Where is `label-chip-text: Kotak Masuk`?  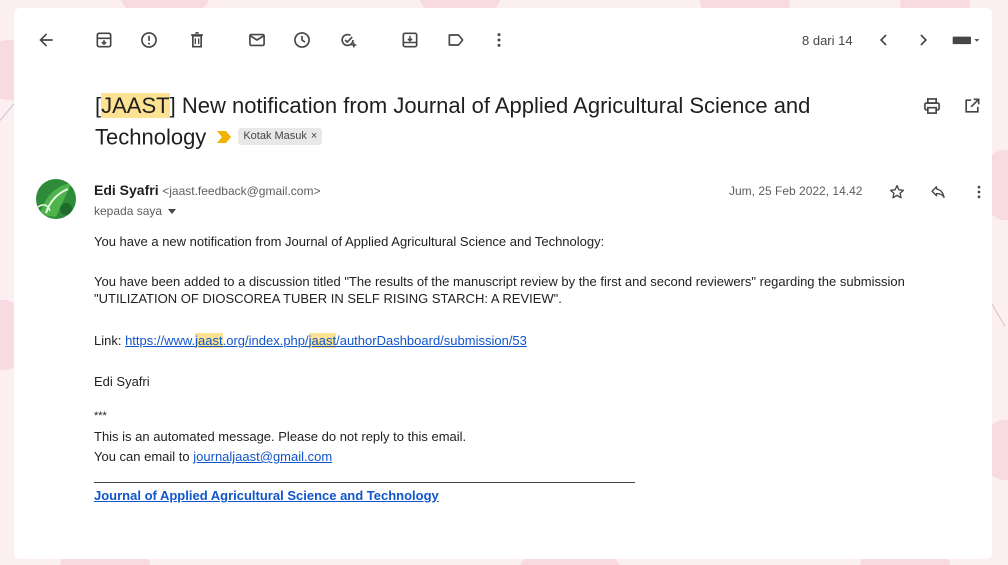 label-chip-text: Kotak Masuk is located at coordinates (275, 136).